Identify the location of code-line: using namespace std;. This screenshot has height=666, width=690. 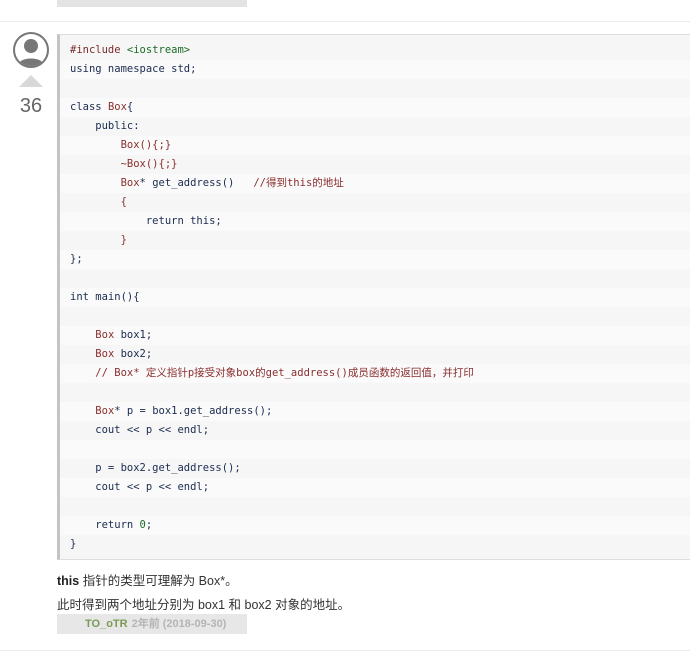
(375, 69).